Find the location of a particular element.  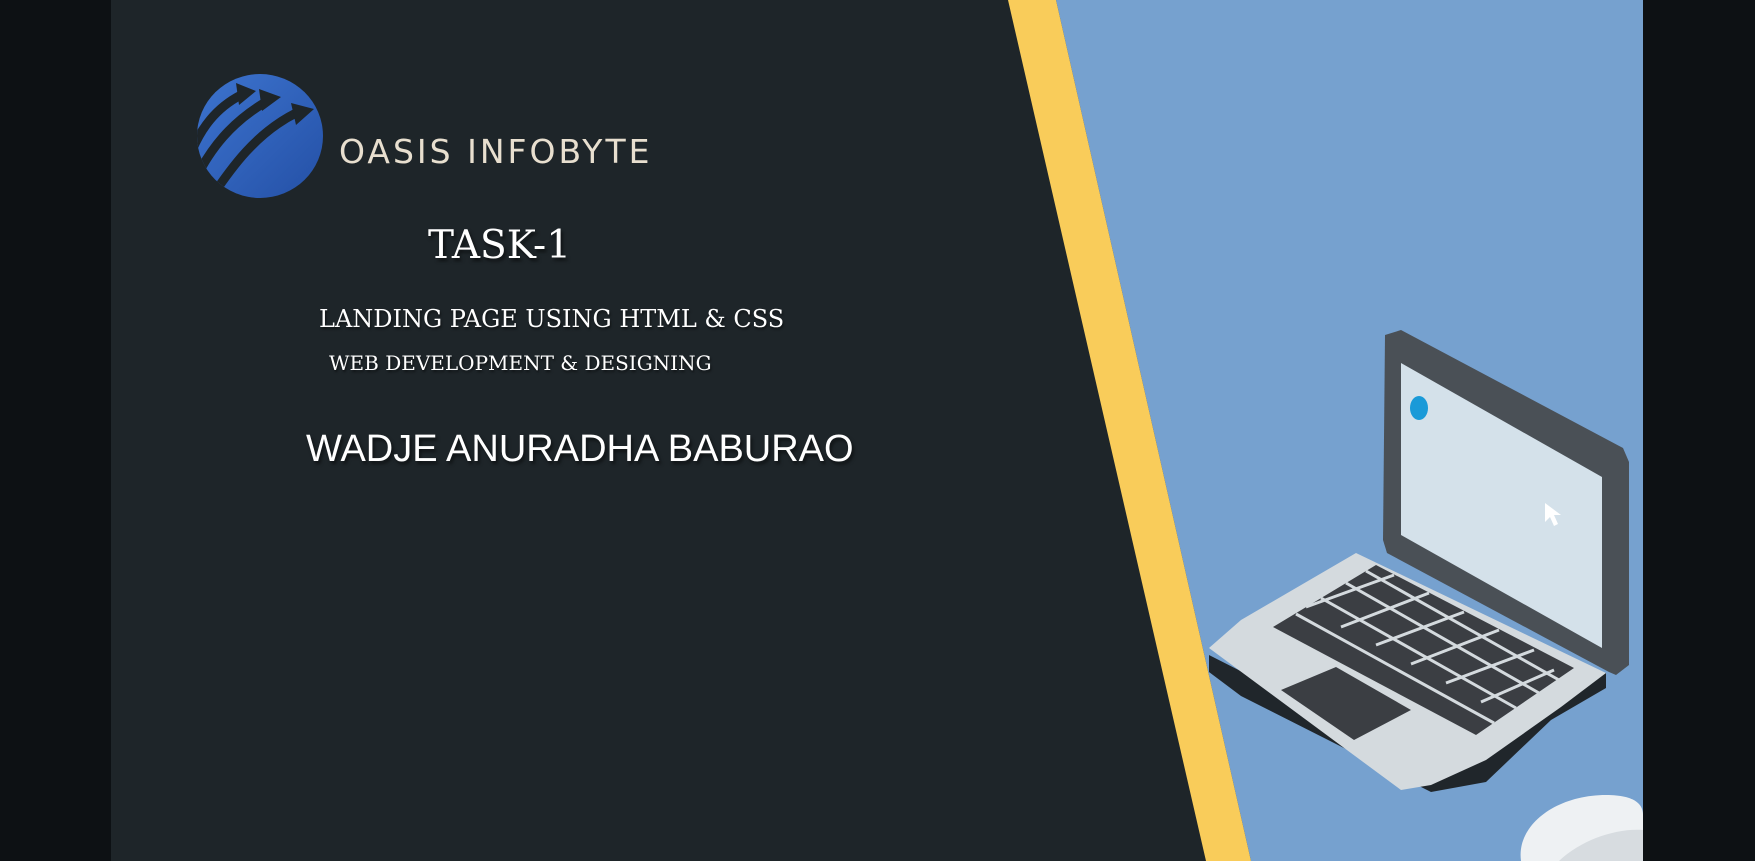

subtitle-web-development: WEB DEVELOPMENT & DESIGNING is located at coordinates (520, 363).